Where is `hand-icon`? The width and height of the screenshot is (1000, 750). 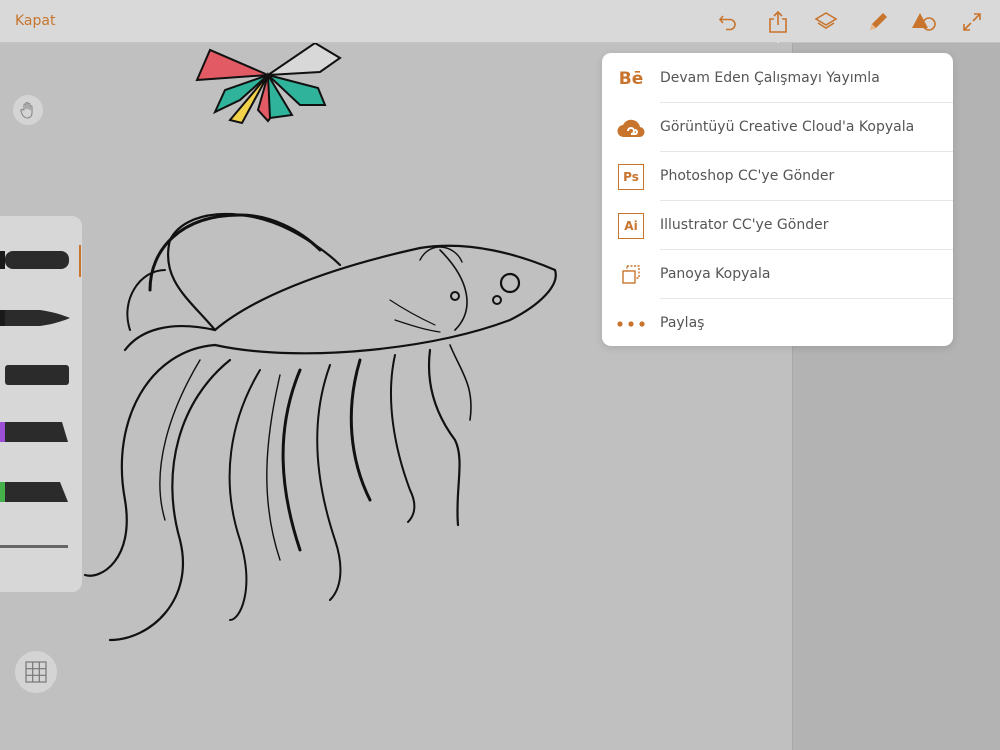
hand-icon is located at coordinates (26, 110).